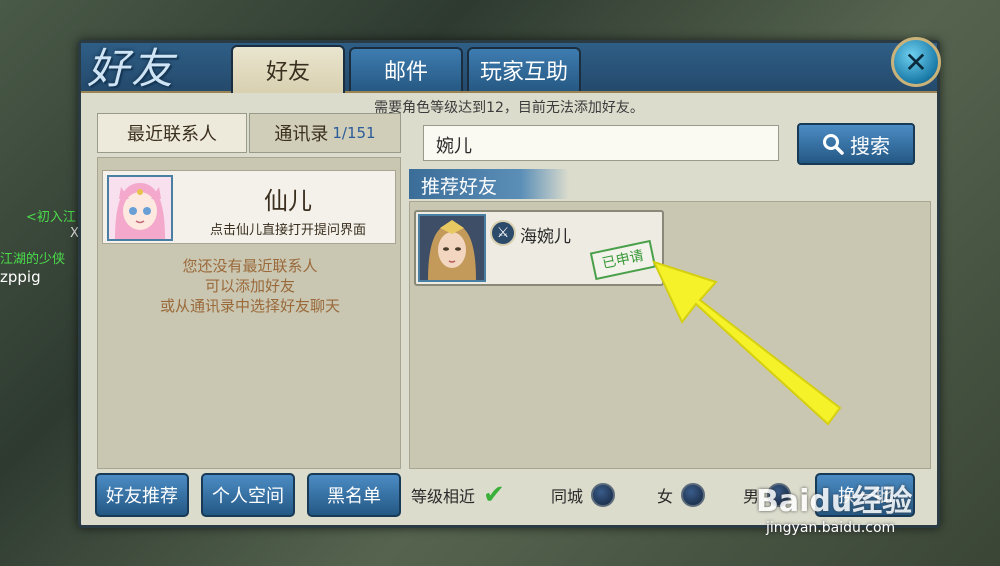  Describe the element at coordinates (288, 201) in the screenshot. I see `contact-name: 仙儿` at that location.